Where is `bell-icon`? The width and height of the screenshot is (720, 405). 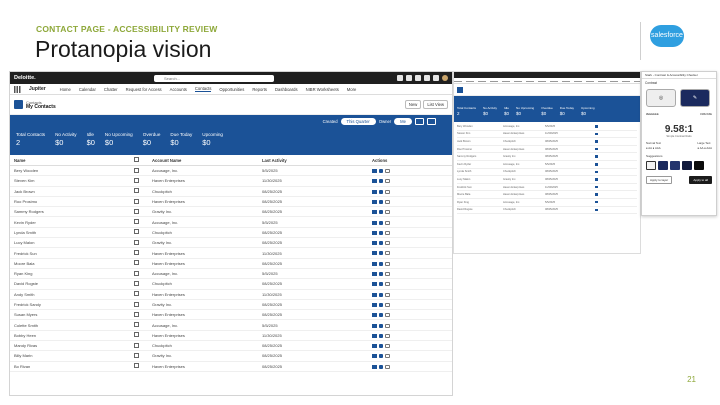 bell-icon is located at coordinates (436, 78).